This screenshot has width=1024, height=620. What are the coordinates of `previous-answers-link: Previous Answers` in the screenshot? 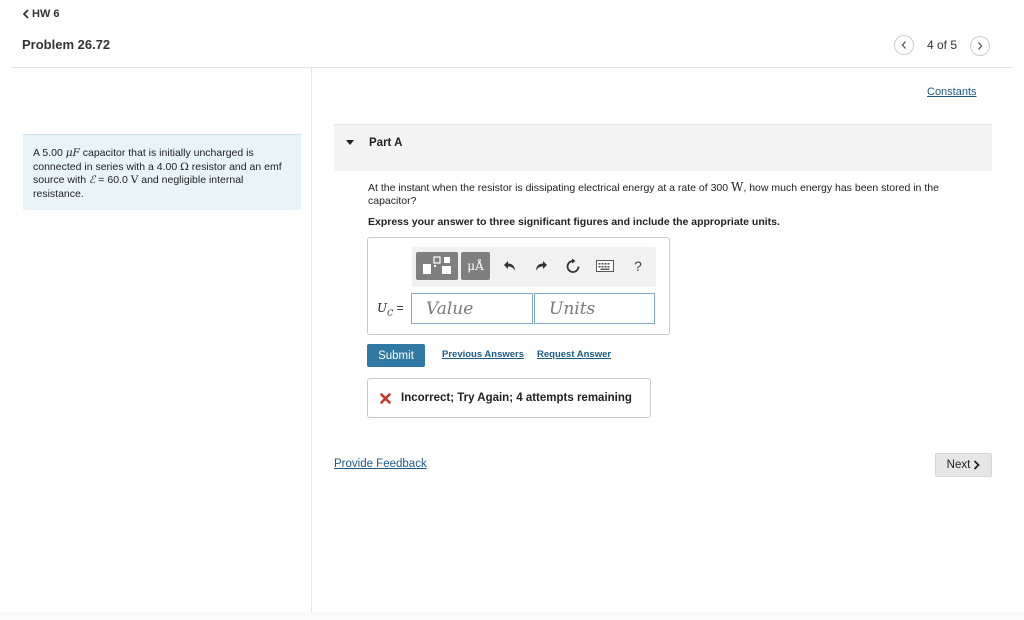 It's located at (483, 354).